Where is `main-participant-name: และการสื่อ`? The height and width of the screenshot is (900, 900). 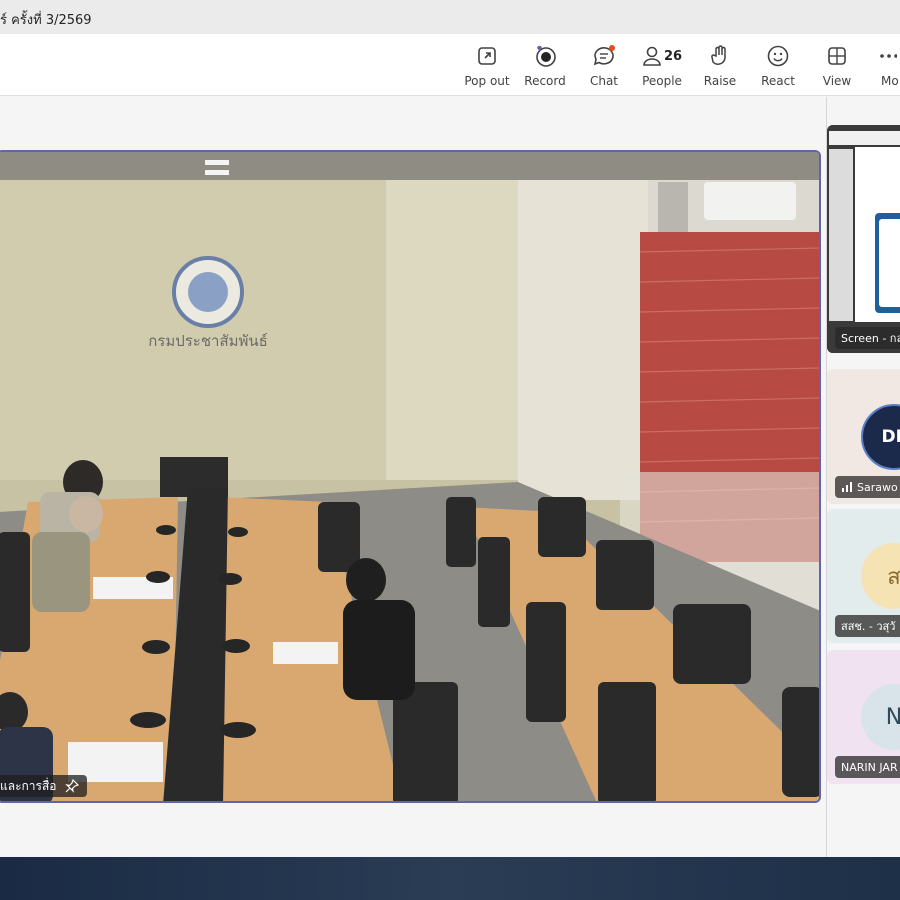
main-participant-name: และการสื่อ is located at coordinates (28, 785).